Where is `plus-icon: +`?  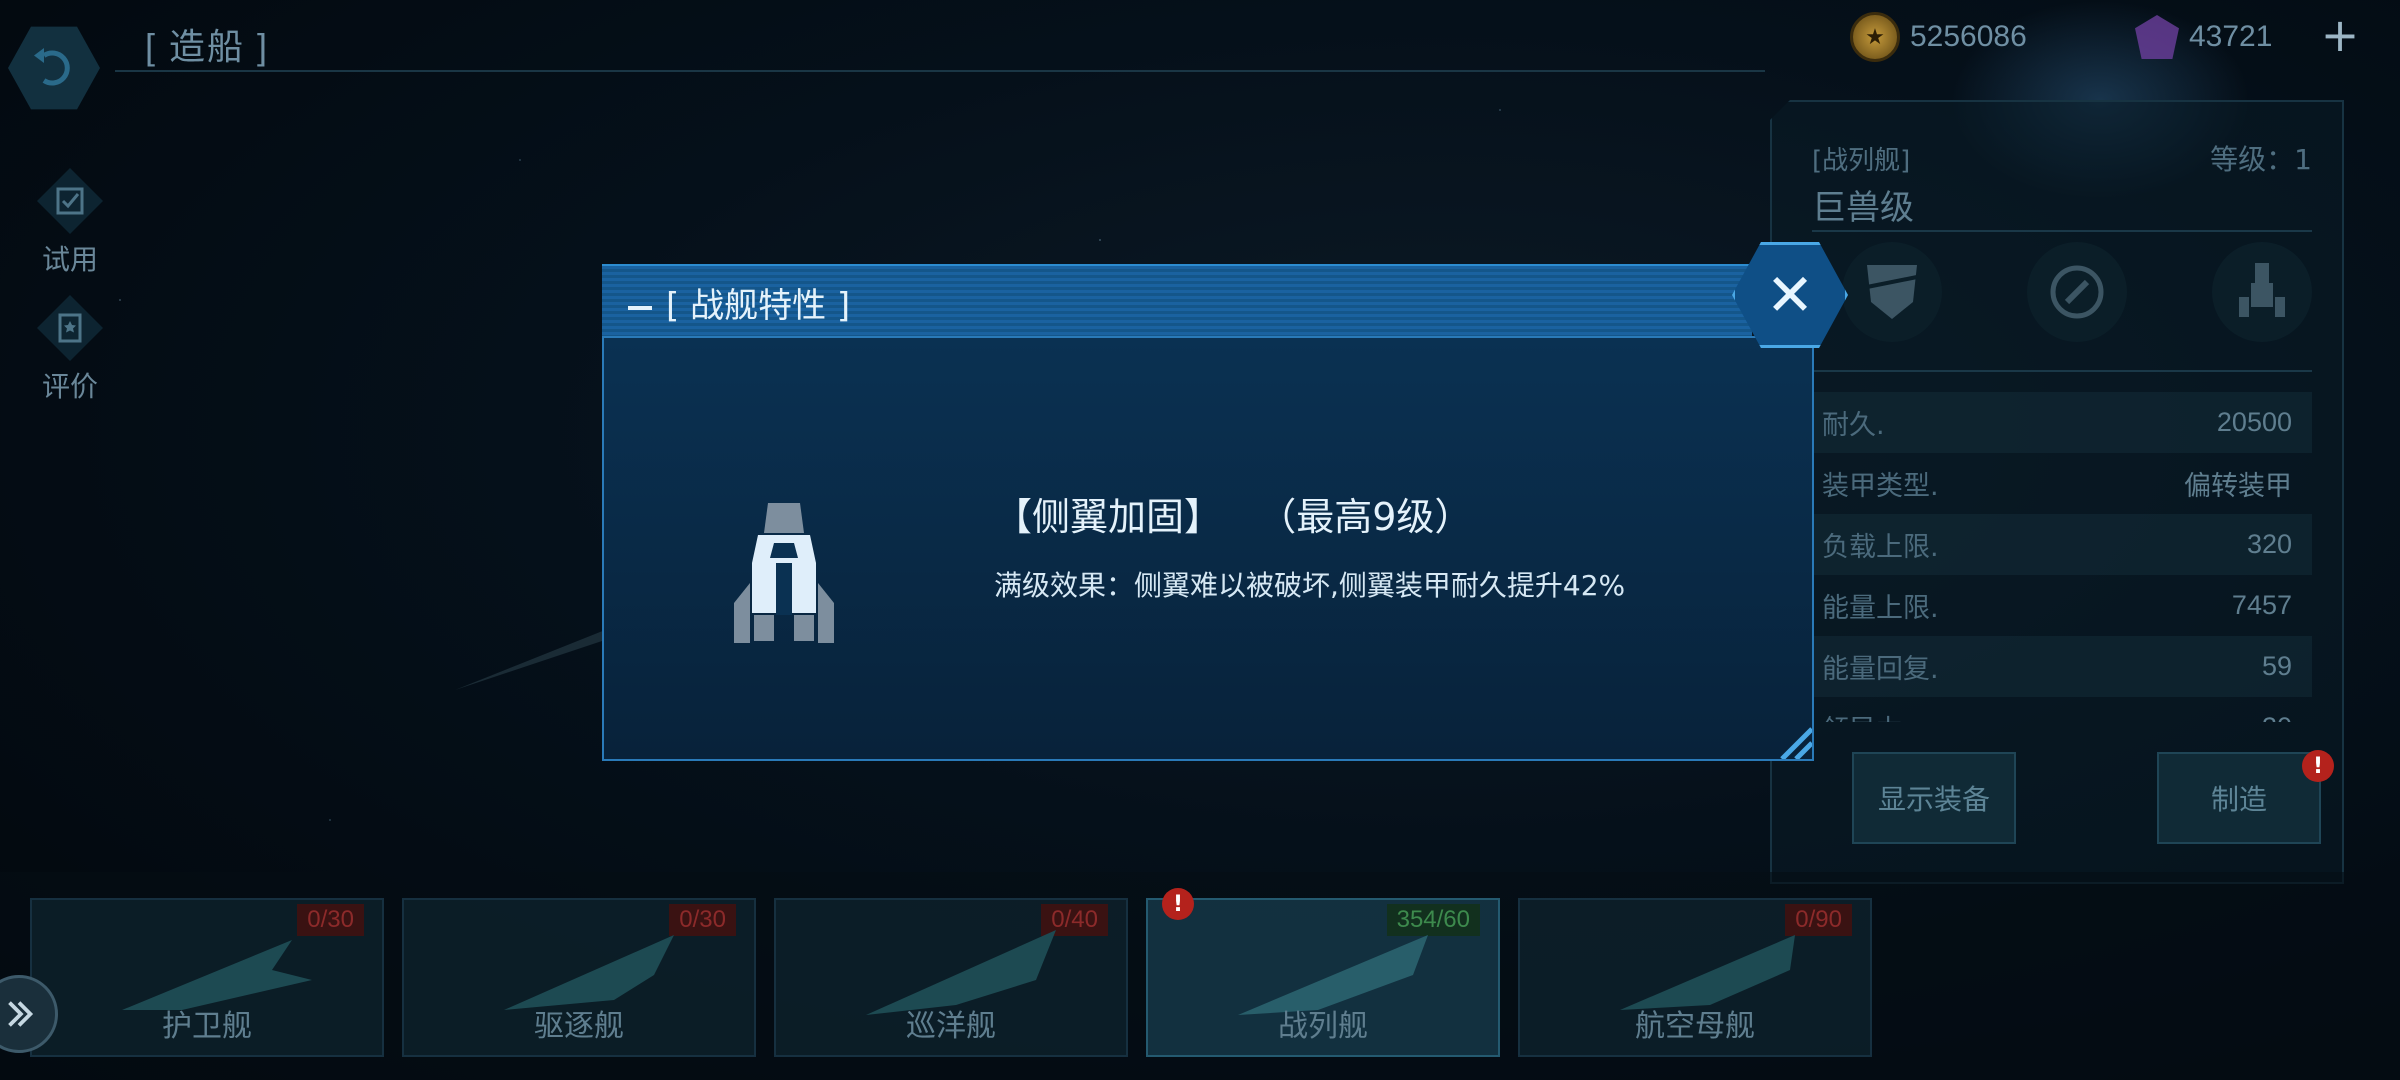
plus-icon: + is located at coordinates (2340, 35).